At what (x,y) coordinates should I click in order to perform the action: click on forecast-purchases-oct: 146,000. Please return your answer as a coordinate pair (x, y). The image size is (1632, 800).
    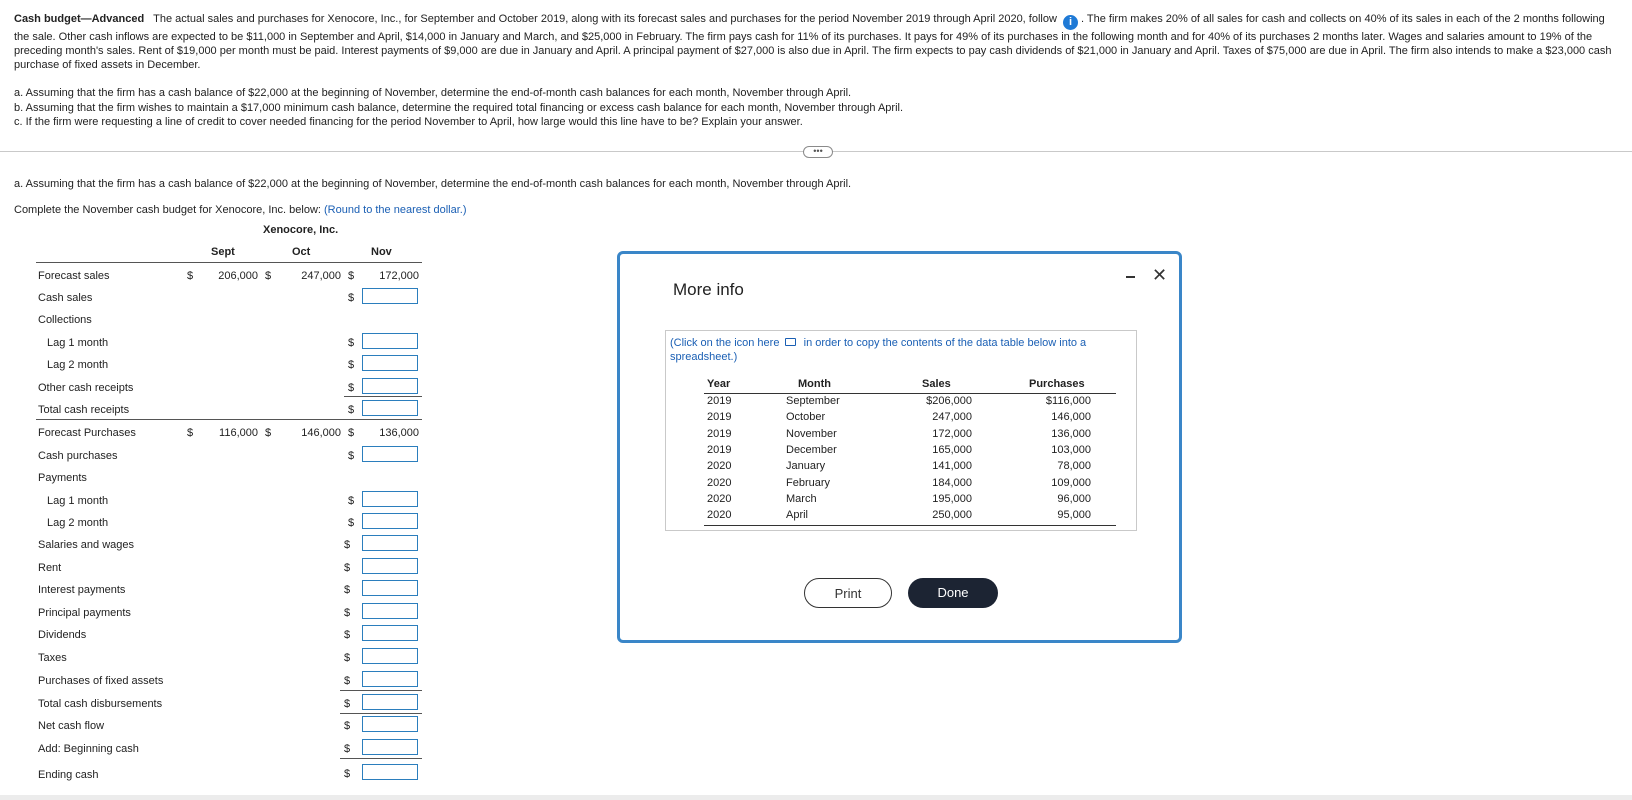
    Looking at the image, I should click on (321, 433).